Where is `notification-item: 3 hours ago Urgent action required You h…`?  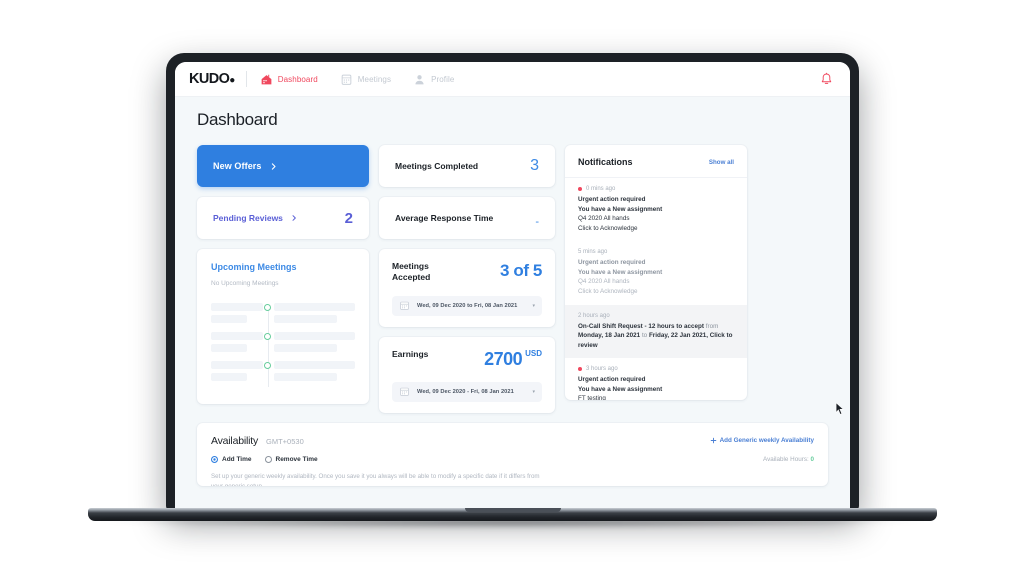 notification-item: 3 hours ago Urgent action required You h… is located at coordinates (656, 379).